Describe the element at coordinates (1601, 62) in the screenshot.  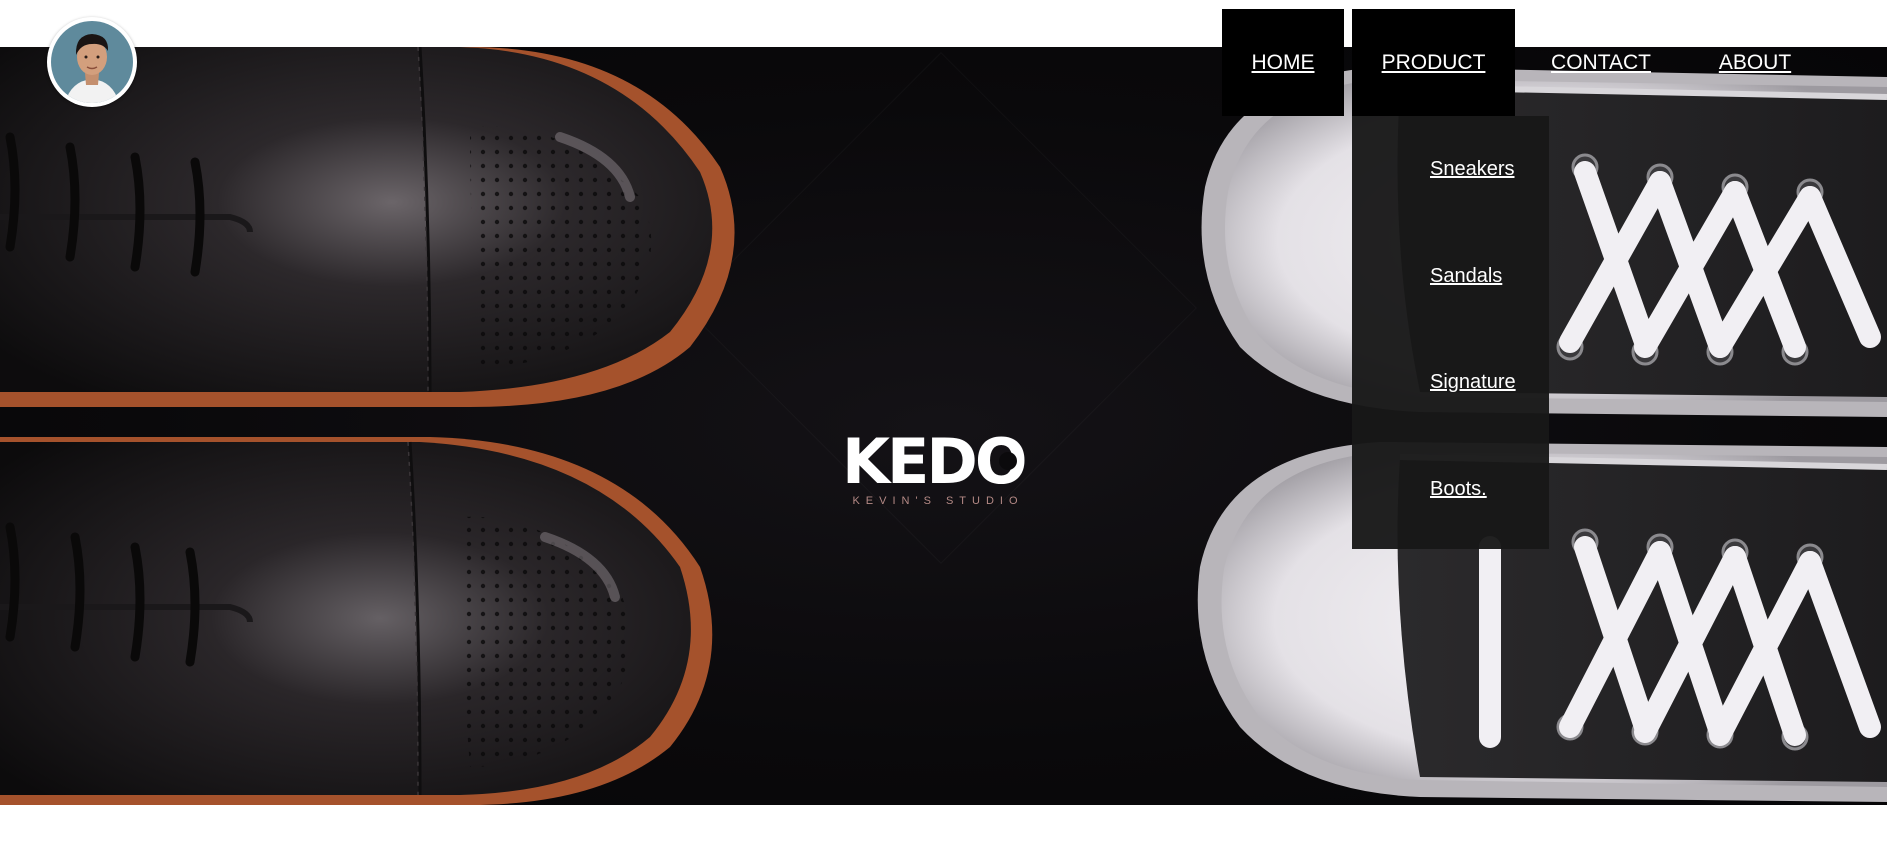
I see `nav-contact: CONTACT` at that location.